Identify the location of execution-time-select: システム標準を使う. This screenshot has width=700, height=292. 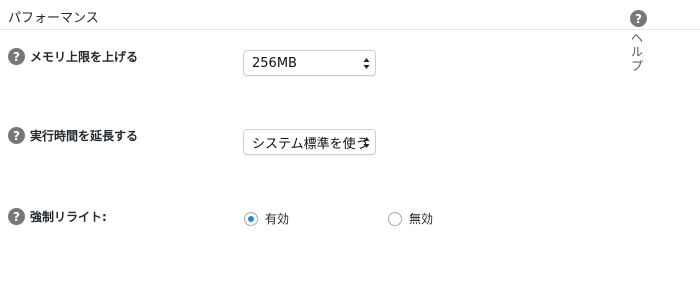
(309, 142).